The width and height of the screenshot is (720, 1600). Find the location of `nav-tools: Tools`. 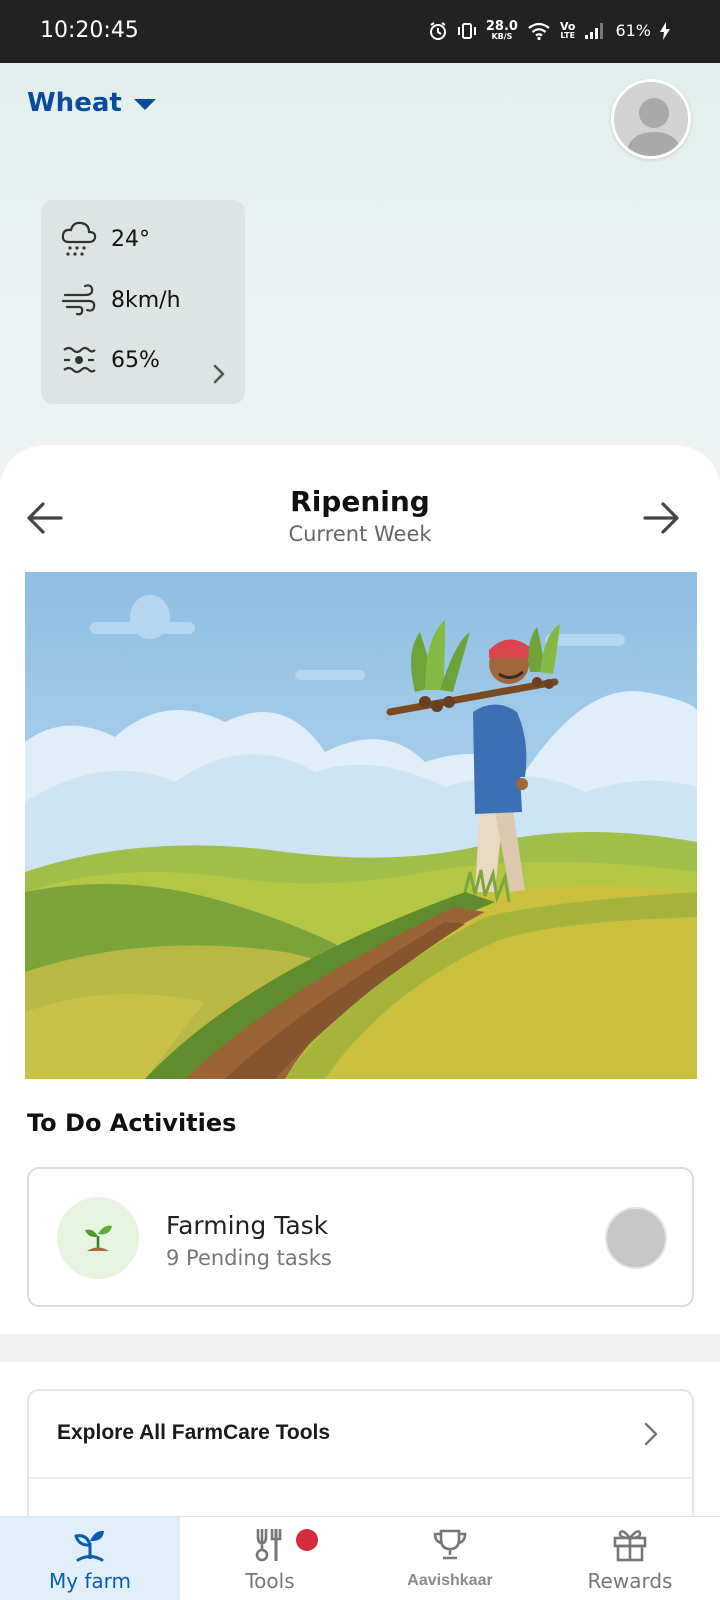

nav-tools: Tools is located at coordinates (270, 1558).